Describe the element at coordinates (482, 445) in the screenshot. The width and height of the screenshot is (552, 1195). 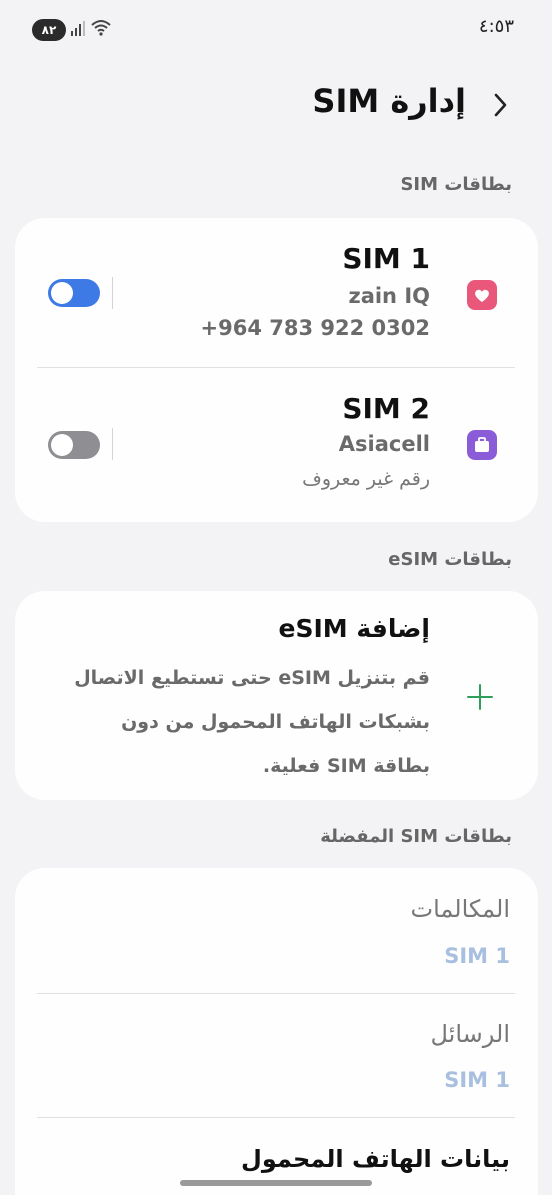
I see `briefcase-icon` at that location.